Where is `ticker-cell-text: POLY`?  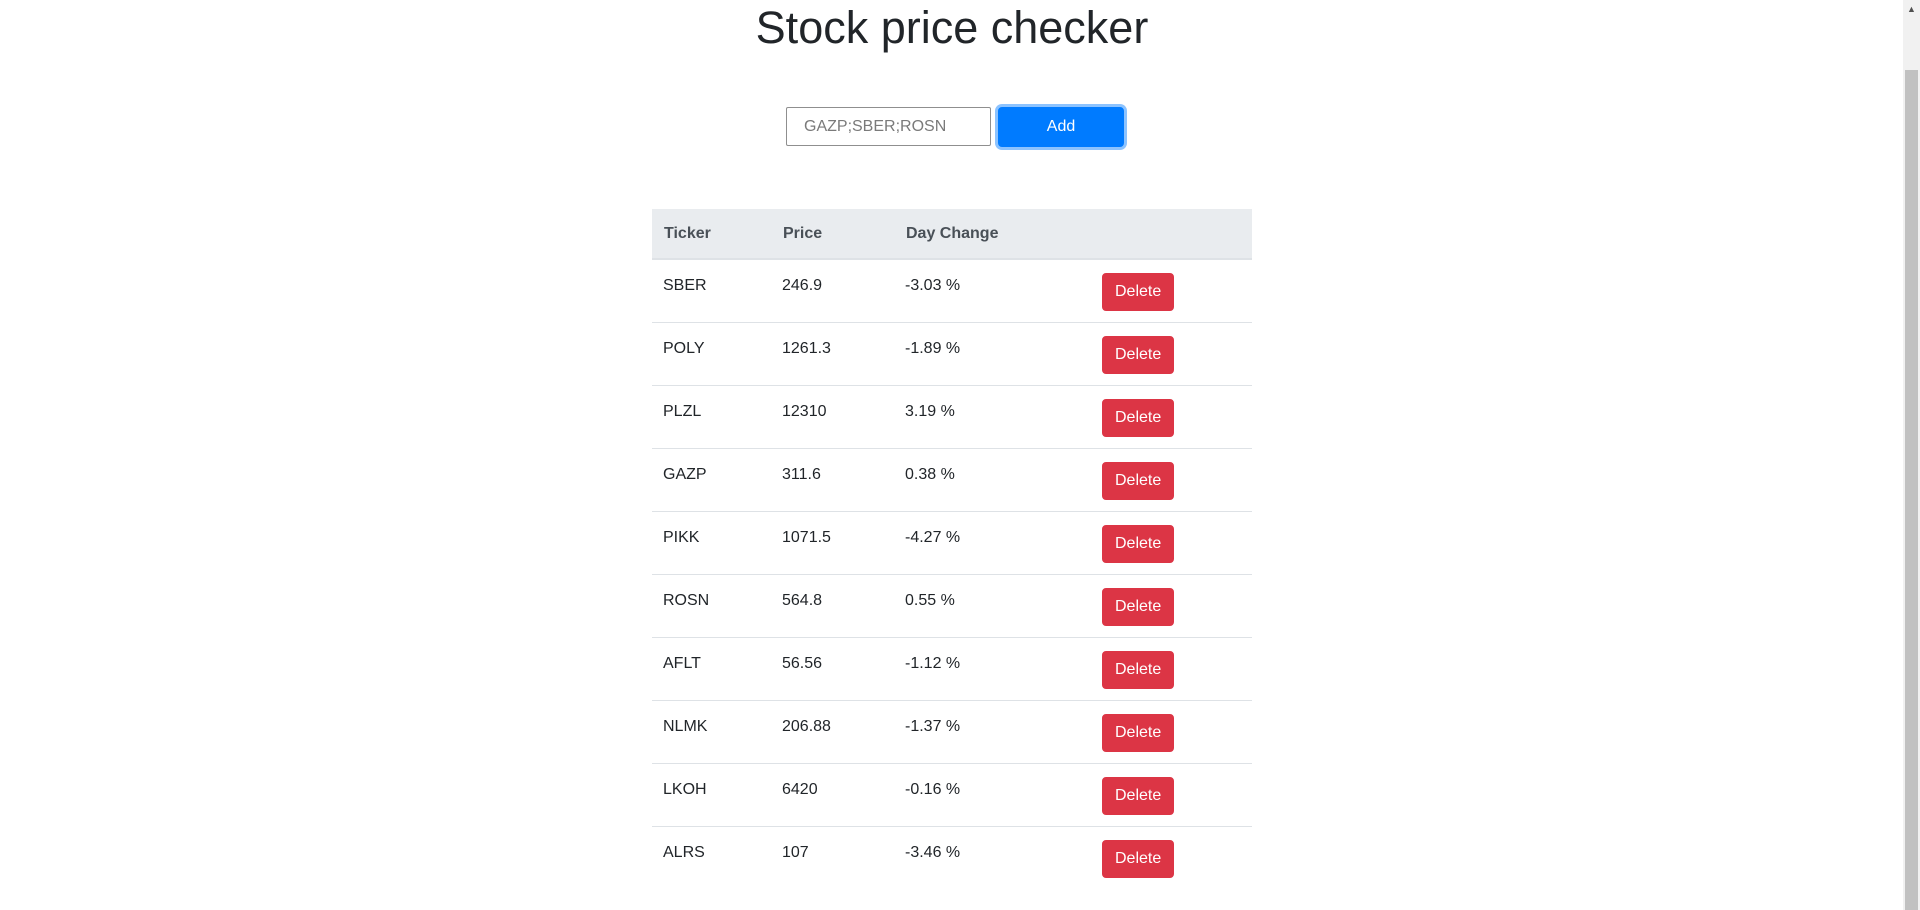 ticker-cell-text: POLY is located at coordinates (684, 348).